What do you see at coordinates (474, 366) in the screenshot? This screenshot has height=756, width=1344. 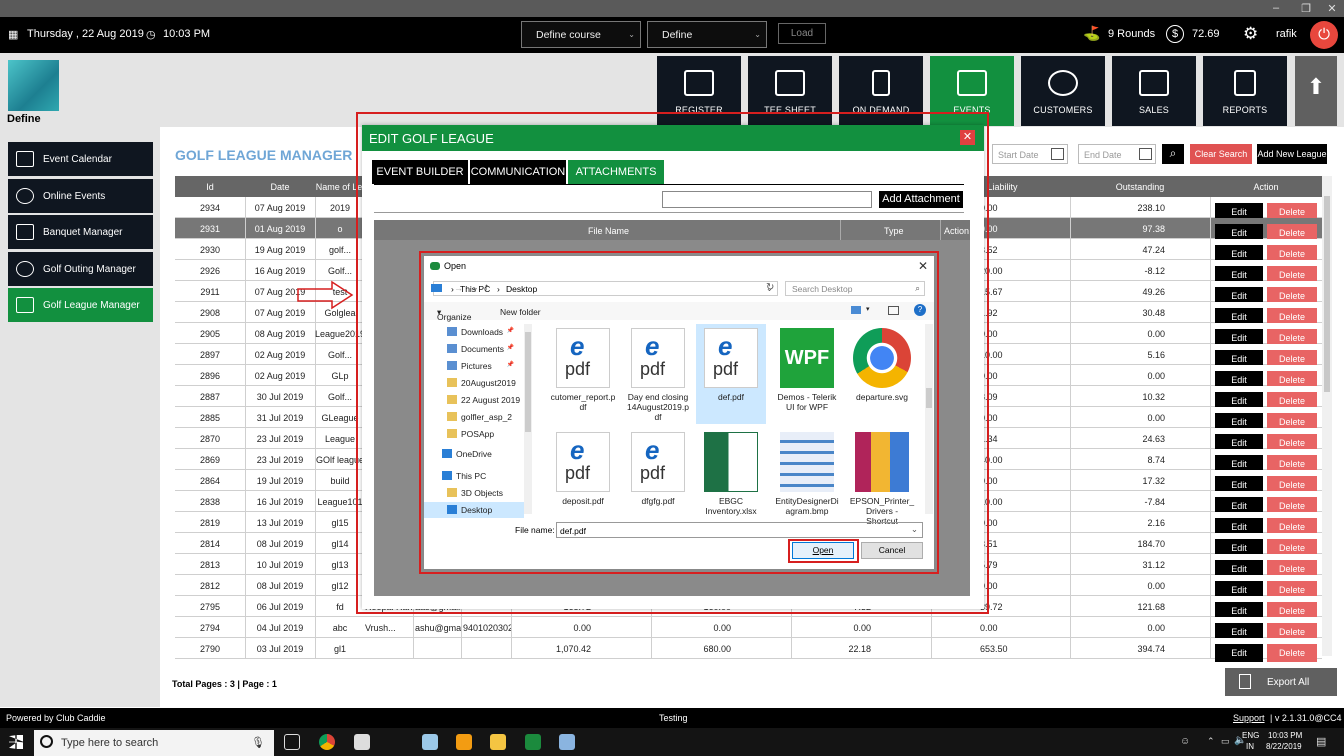 I see `tree-item: Pictures 📌` at bounding box center [474, 366].